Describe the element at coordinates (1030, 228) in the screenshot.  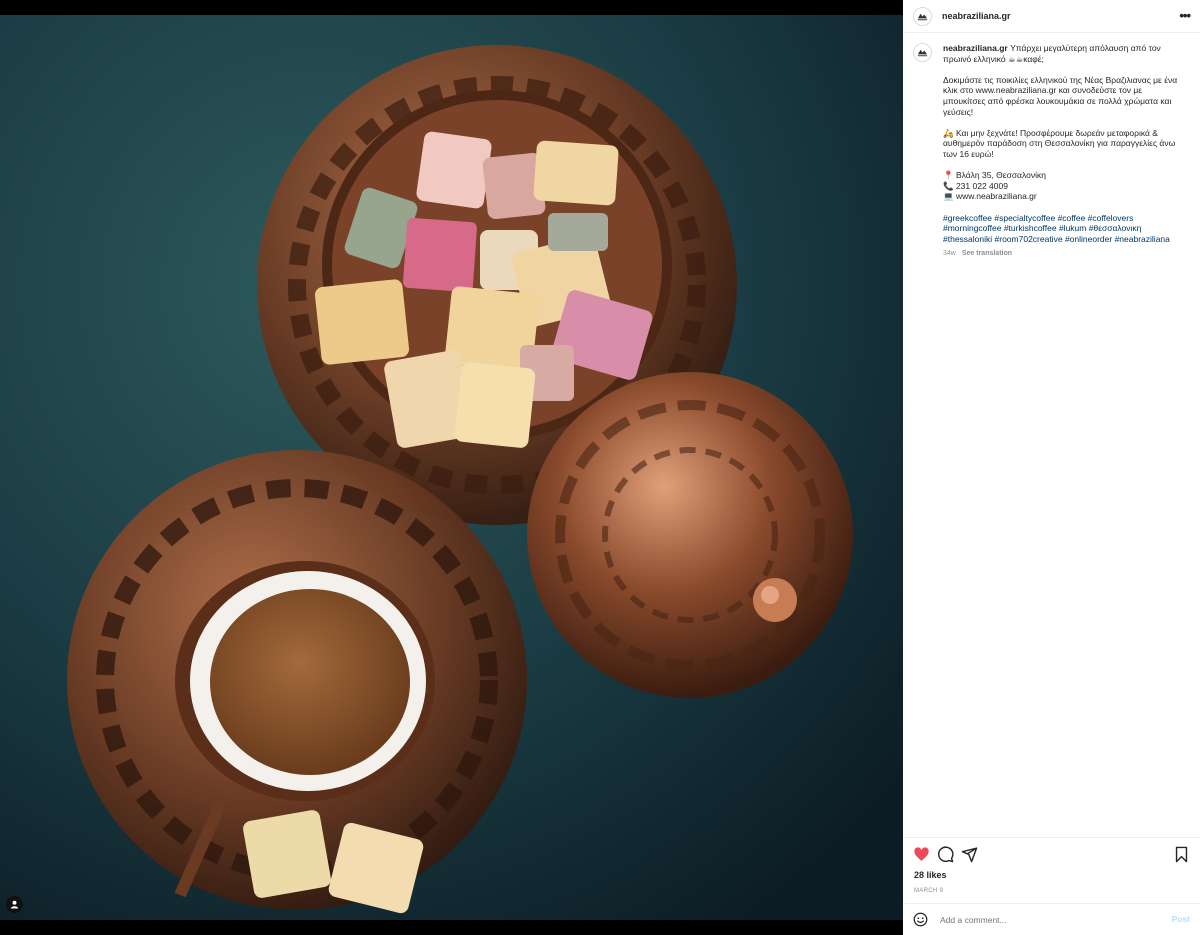
I see `hashtag-link: #turkishcoffee` at that location.